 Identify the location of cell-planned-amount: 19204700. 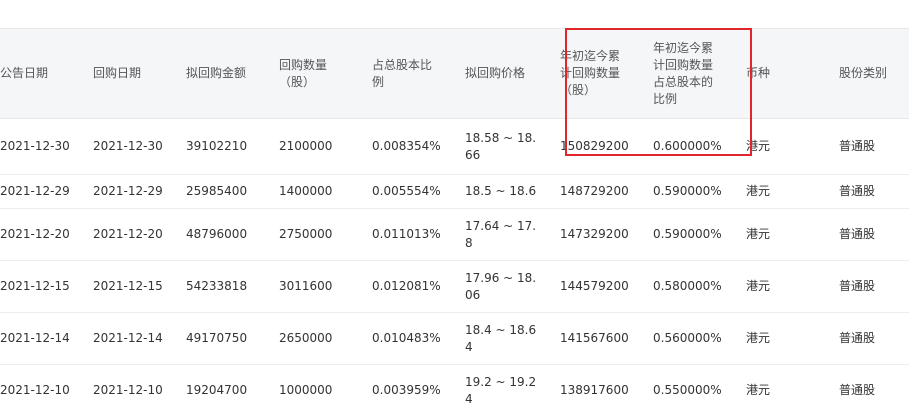
(217, 390).